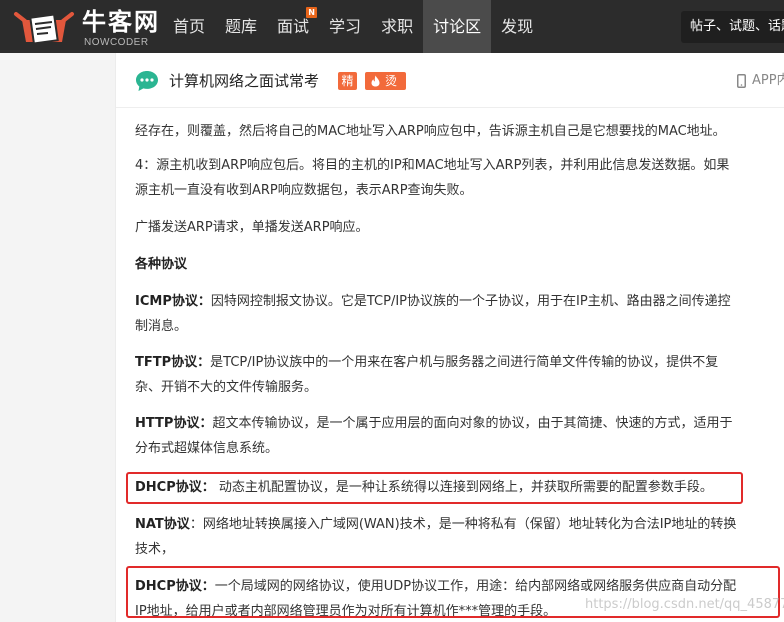 This screenshot has width=784, height=622. I want to click on protocol-term: TFTP协议：, so click(173, 362).